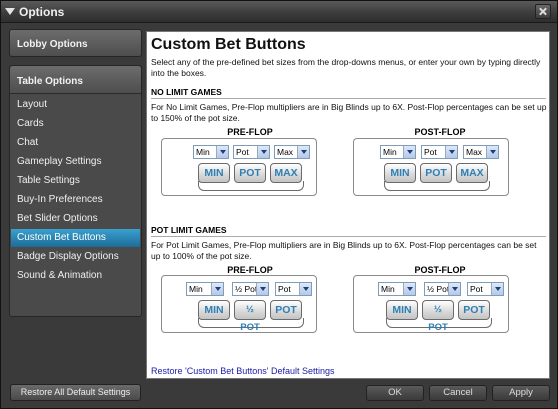 The width and height of the screenshot is (558, 409). What do you see at coordinates (75, 124) in the screenshot?
I see `sidebar-item-cards: Cards` at bounding box center [75, 124].